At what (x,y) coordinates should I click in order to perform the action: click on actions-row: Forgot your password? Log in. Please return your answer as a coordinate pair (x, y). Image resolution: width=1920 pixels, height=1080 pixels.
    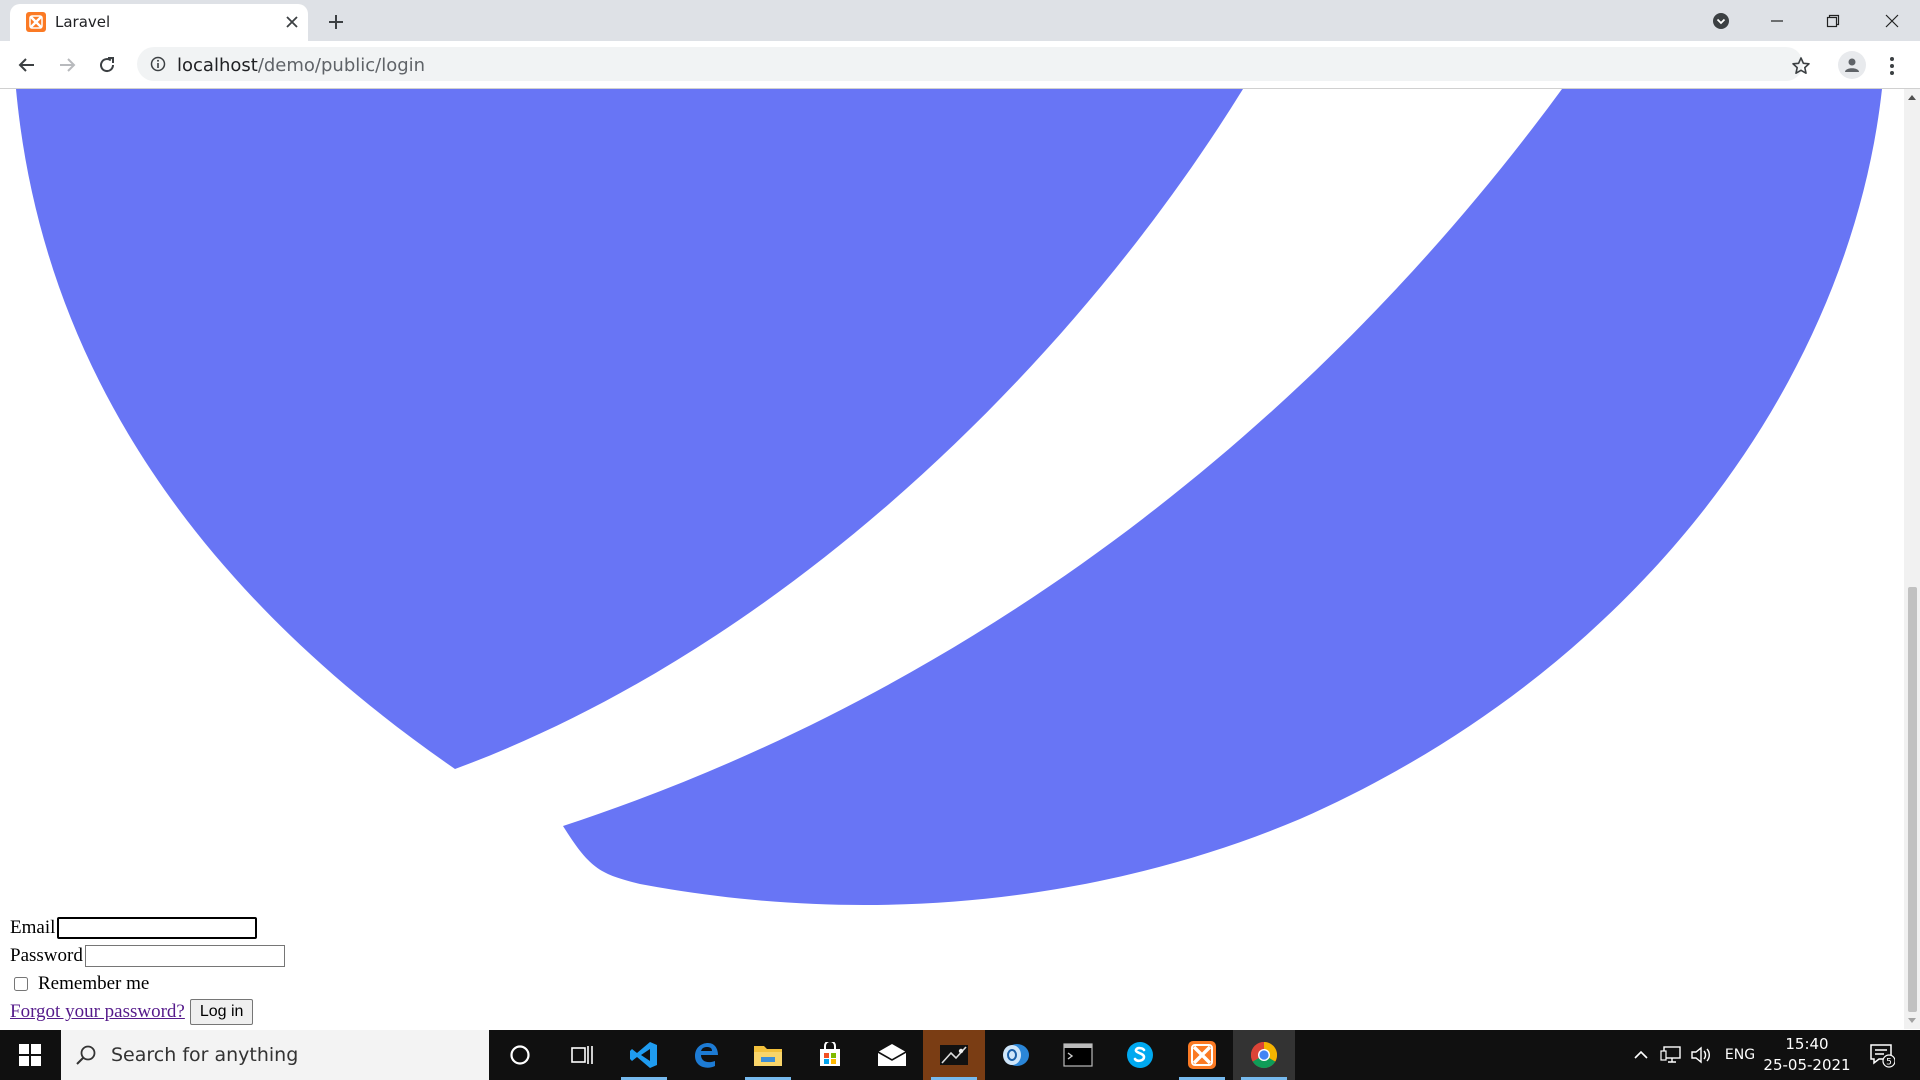
    Looking at the image, I should click on (147, 1012).